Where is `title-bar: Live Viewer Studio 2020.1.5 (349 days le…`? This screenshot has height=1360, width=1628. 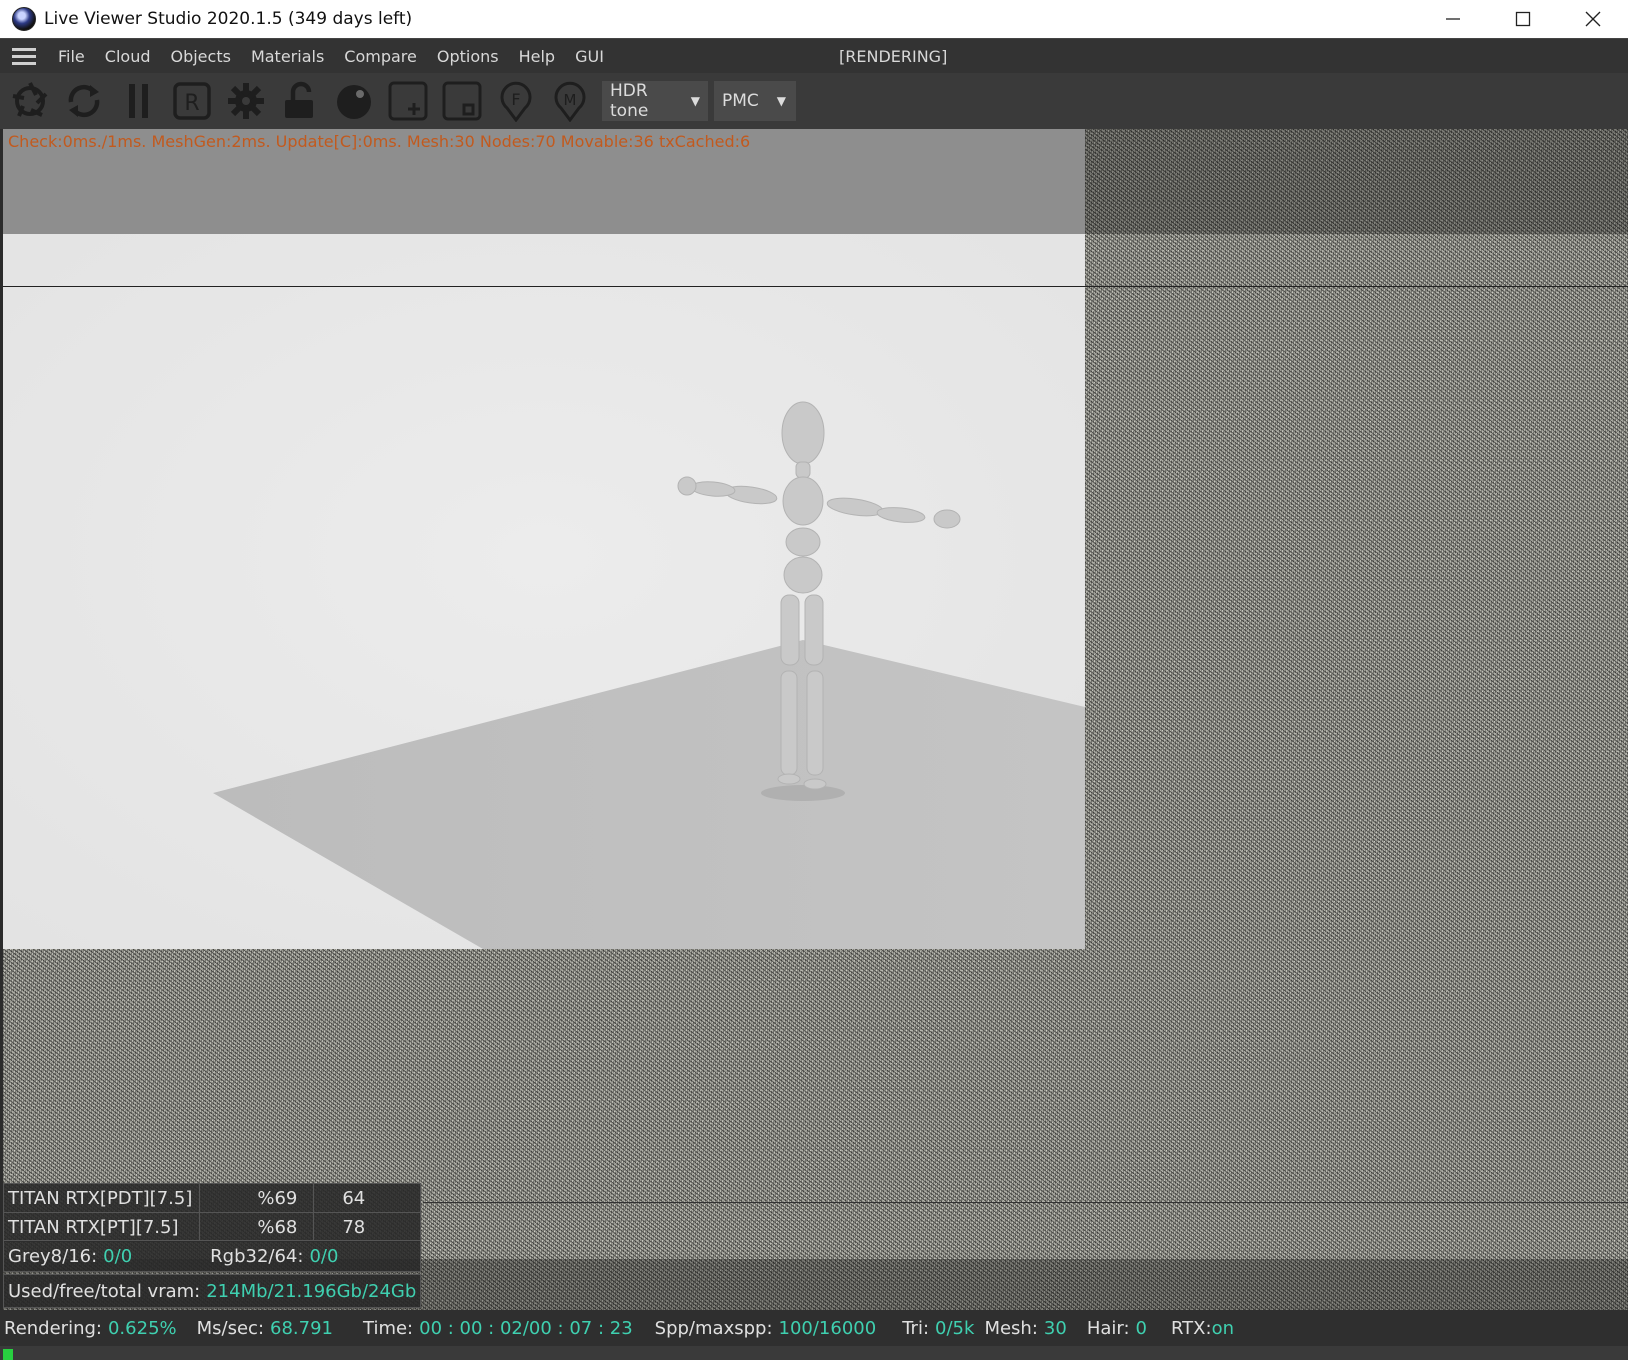 title-bar: Live Viewer Studio 2020.1.5 (349 days le… is located at coordinates (814, 19).